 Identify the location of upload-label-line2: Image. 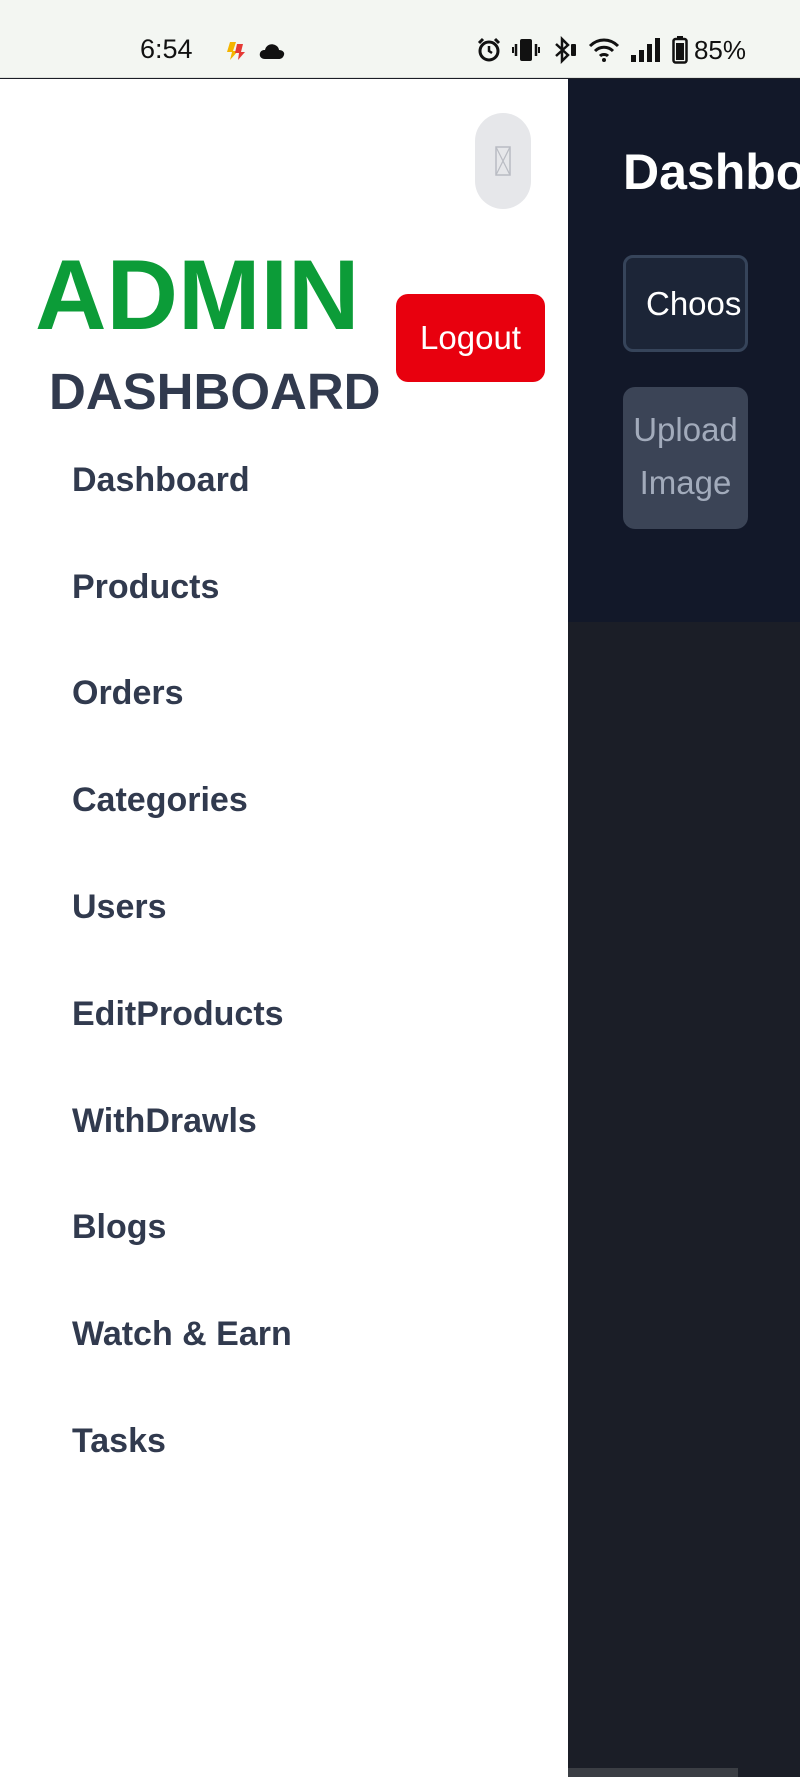
(685, 482).